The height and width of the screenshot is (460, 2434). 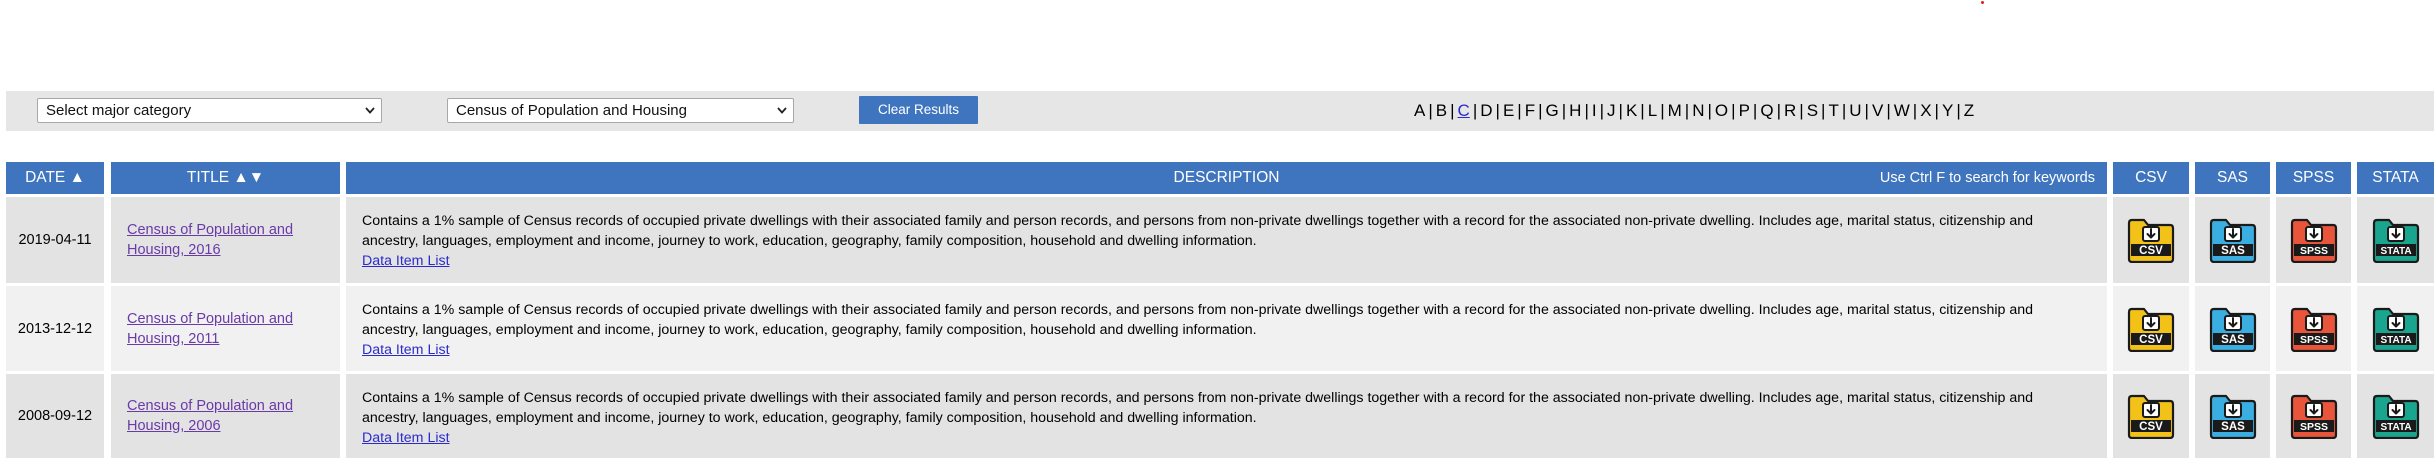 I want to click on alphabet-letter-g: G, so click(x=1552, y=110).